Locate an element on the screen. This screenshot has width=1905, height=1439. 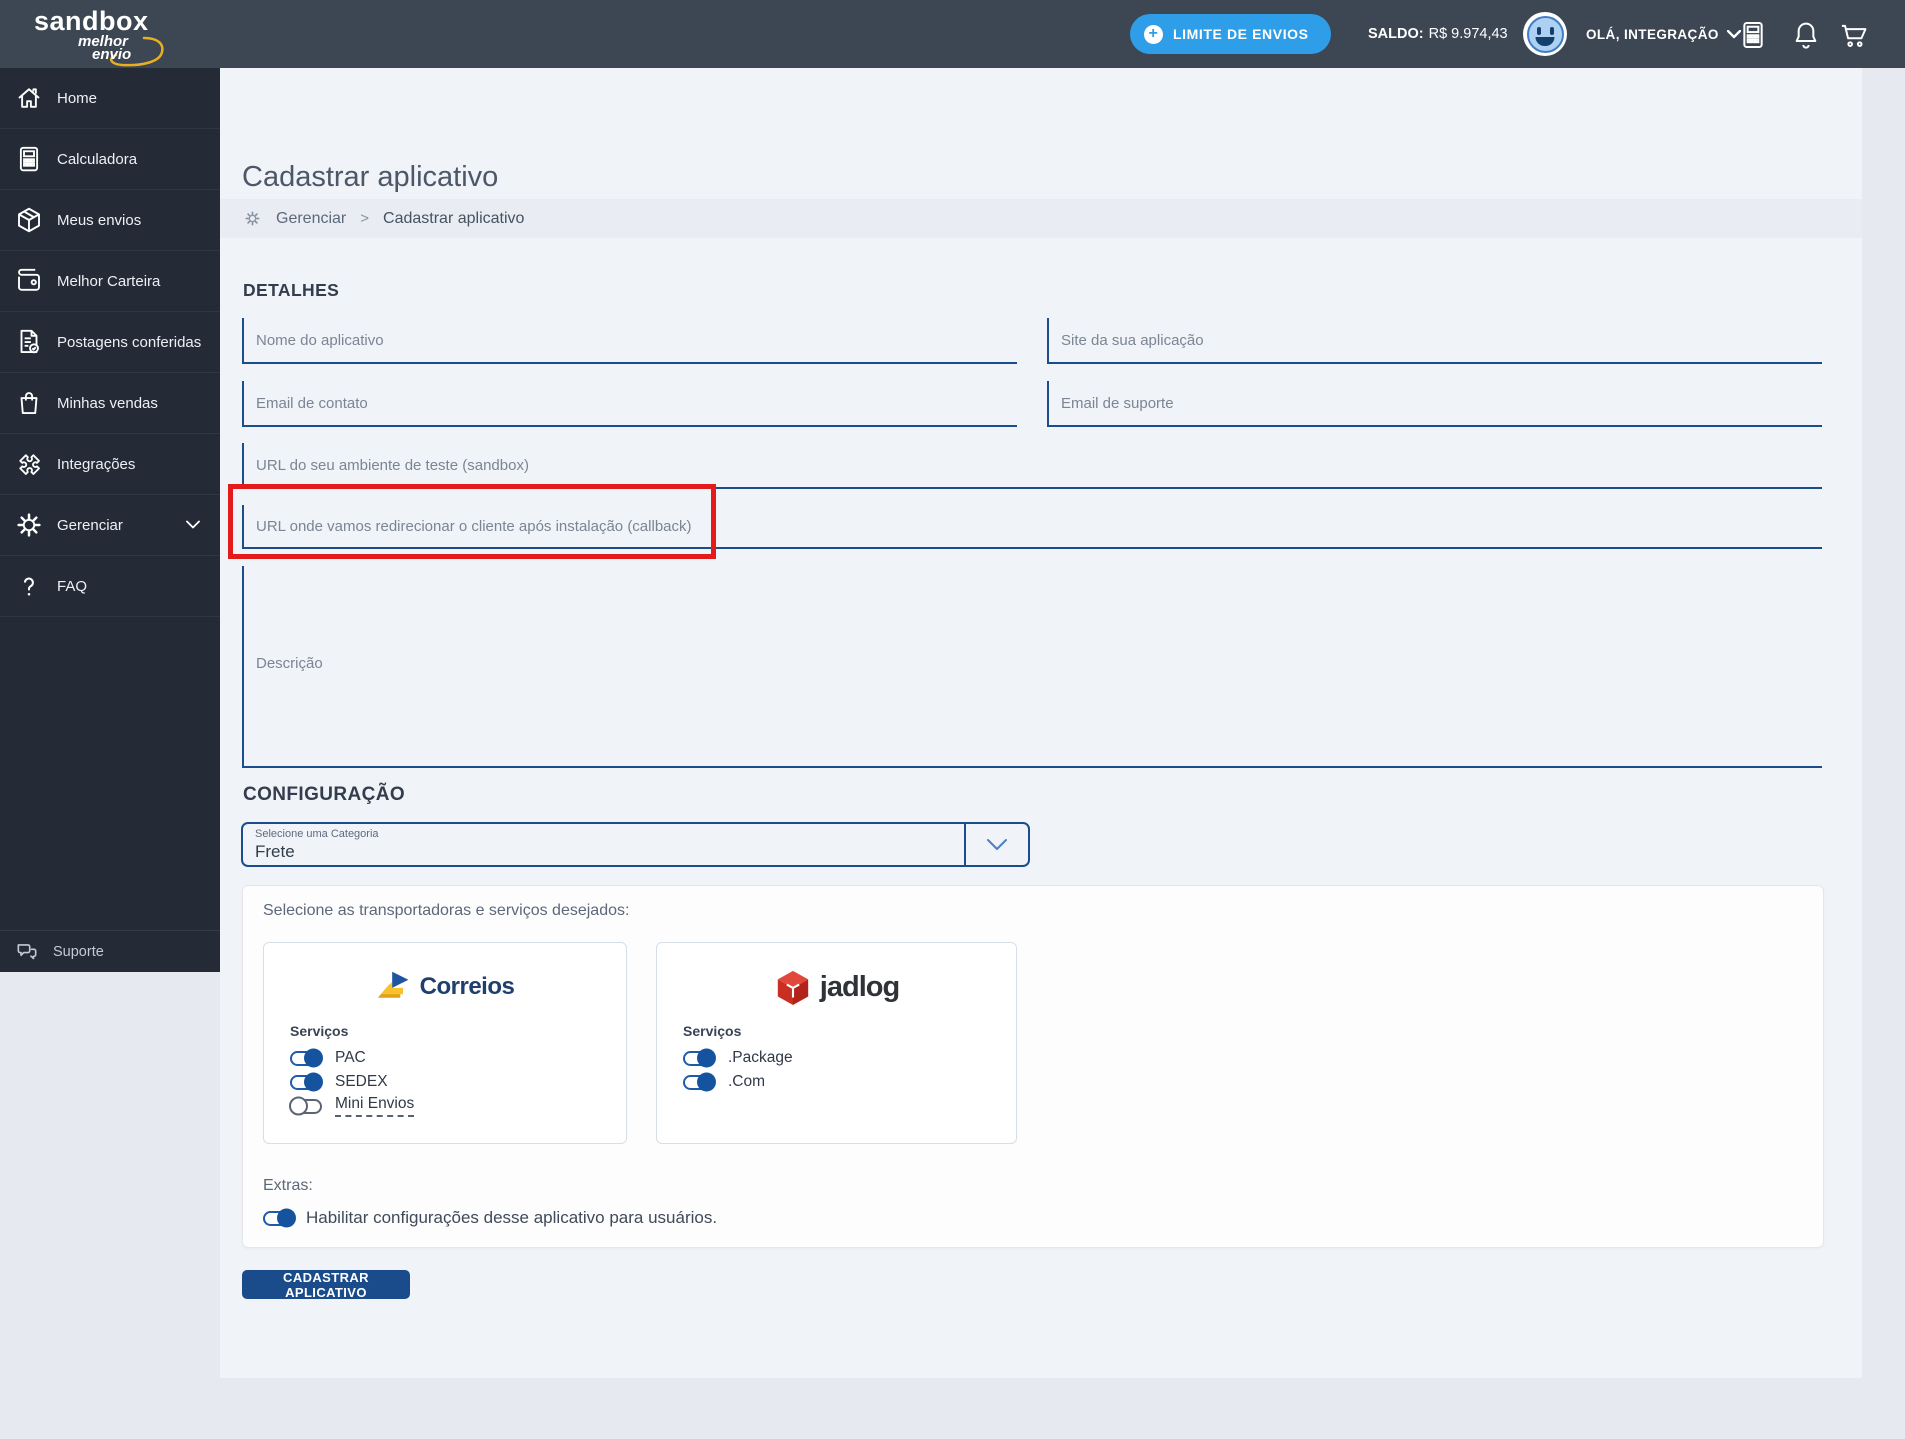
sidebar-item-label: Gerenciar is located at coordinates (90, 525).